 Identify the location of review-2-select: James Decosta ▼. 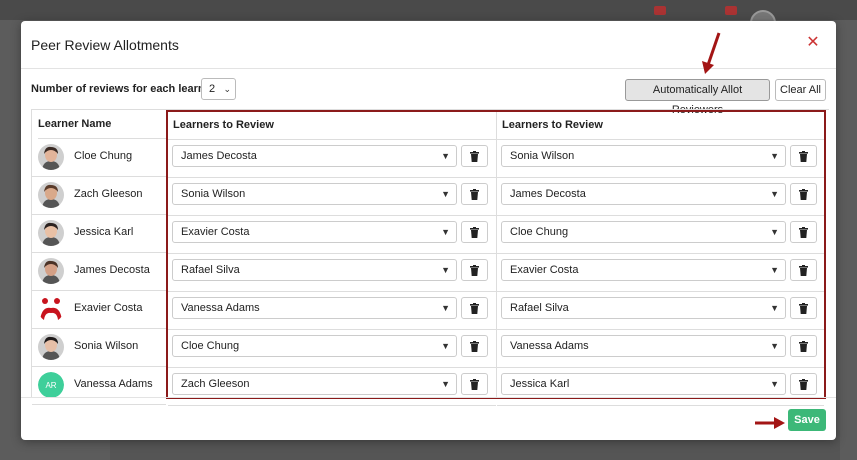
(643, 194).